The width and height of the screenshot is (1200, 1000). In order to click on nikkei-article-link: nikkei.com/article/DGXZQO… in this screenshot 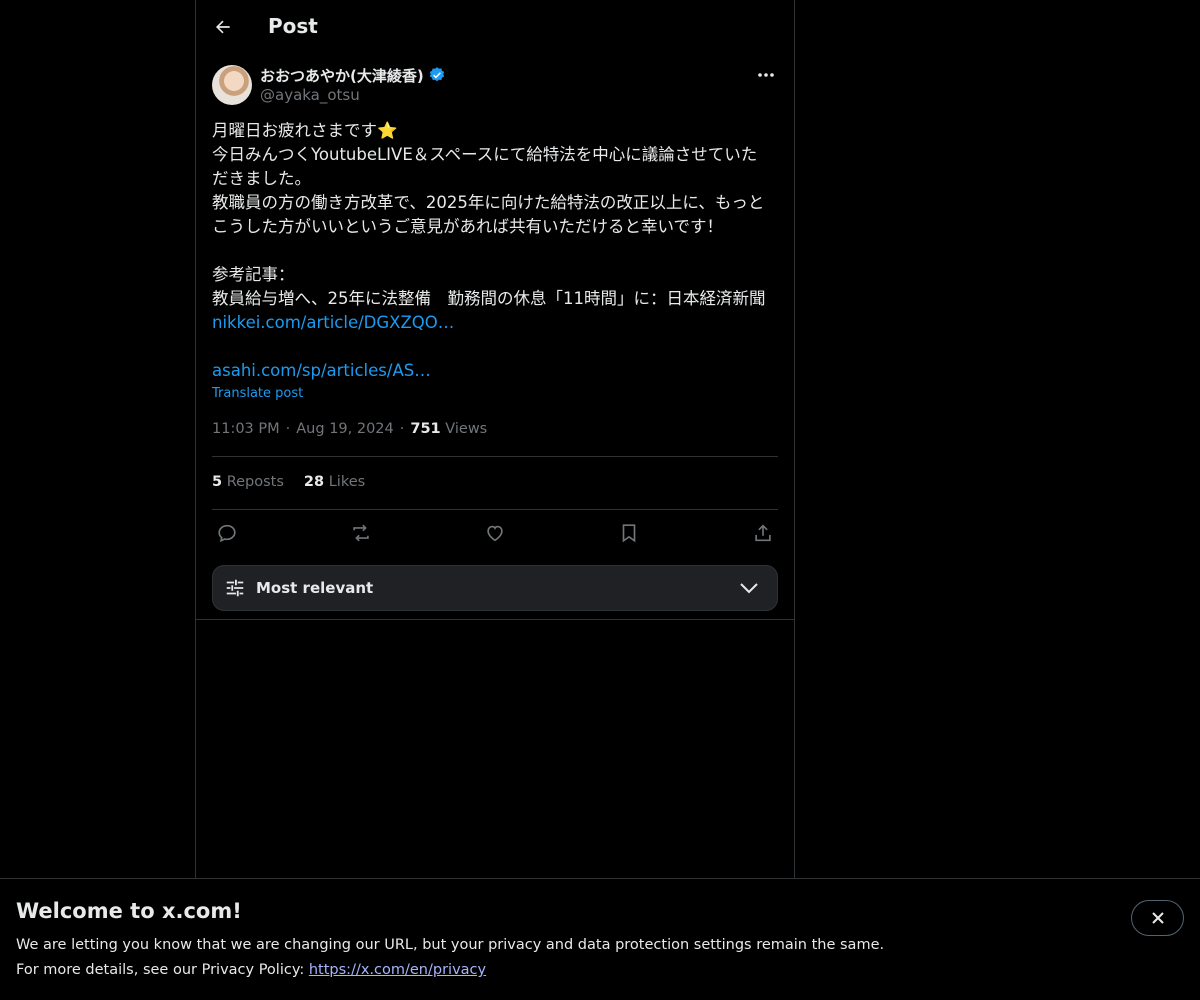, I will do `click(333, 322)`.